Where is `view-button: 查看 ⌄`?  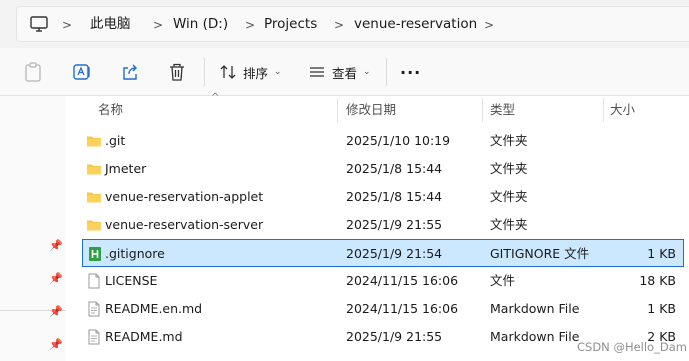 view-button: 查看 ⌄ is located at coordinates (339, 72).